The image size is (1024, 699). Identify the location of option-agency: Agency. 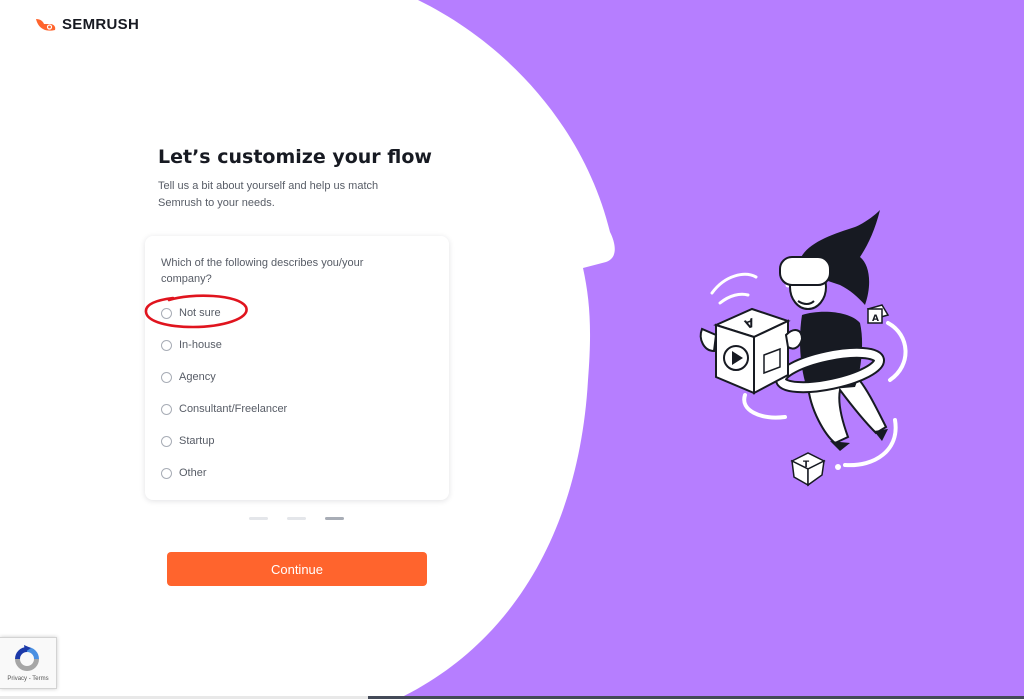
(188, 377).